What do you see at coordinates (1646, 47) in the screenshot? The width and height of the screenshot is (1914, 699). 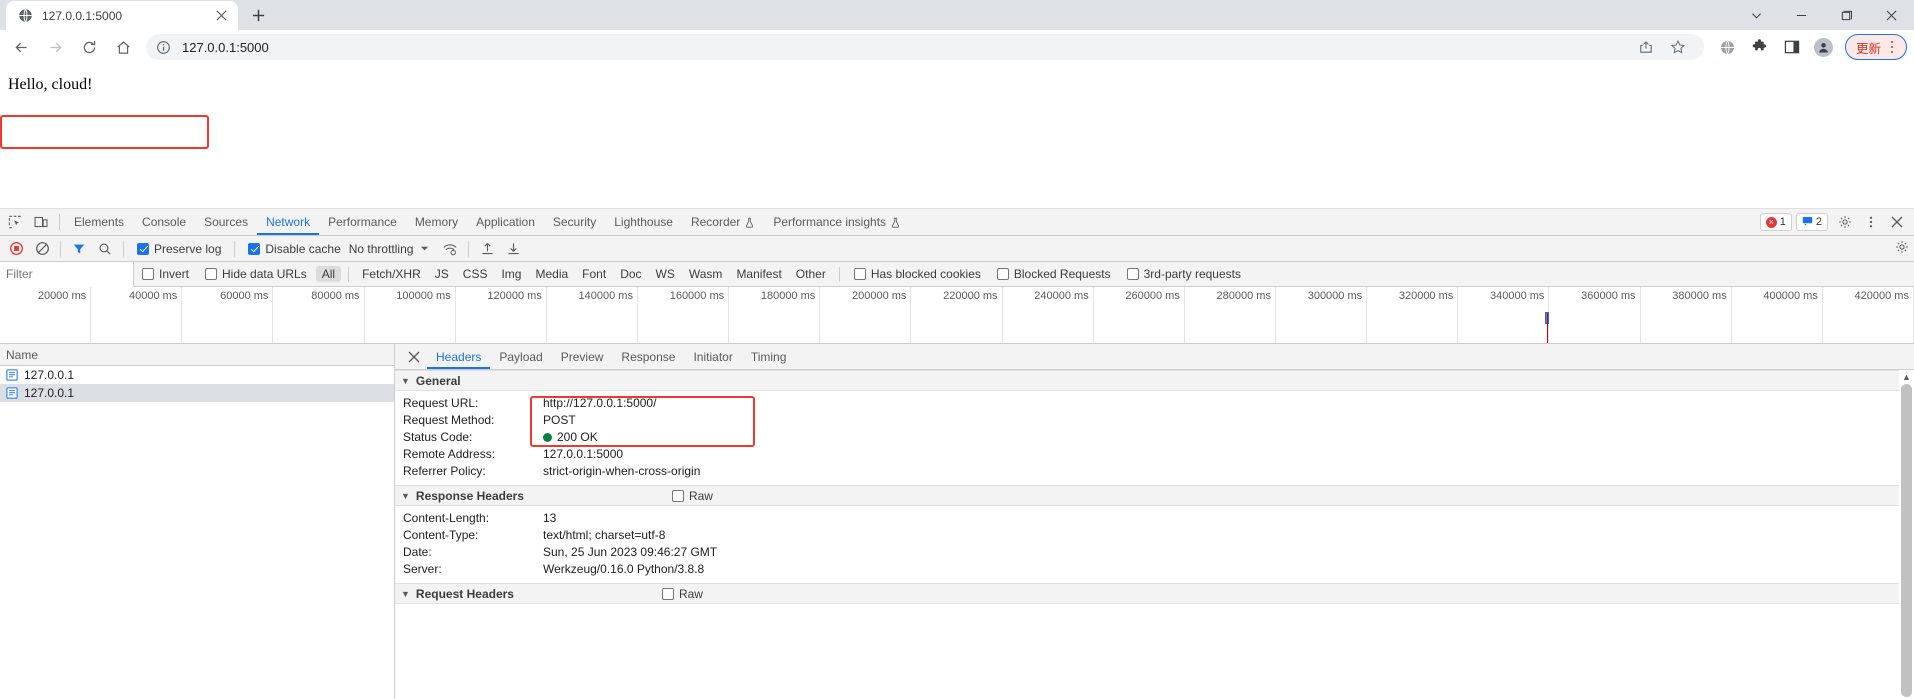 I see `share-icon` at bounding box center [1646, 47].